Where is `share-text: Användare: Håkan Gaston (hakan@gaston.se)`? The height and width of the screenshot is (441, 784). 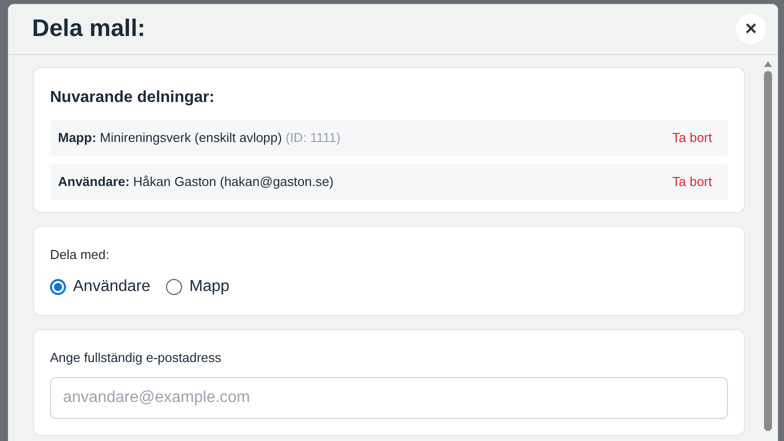 share-text: Användare: Håkan Gaston (hakan@gaston.se) is located at coordinates (196, 182).